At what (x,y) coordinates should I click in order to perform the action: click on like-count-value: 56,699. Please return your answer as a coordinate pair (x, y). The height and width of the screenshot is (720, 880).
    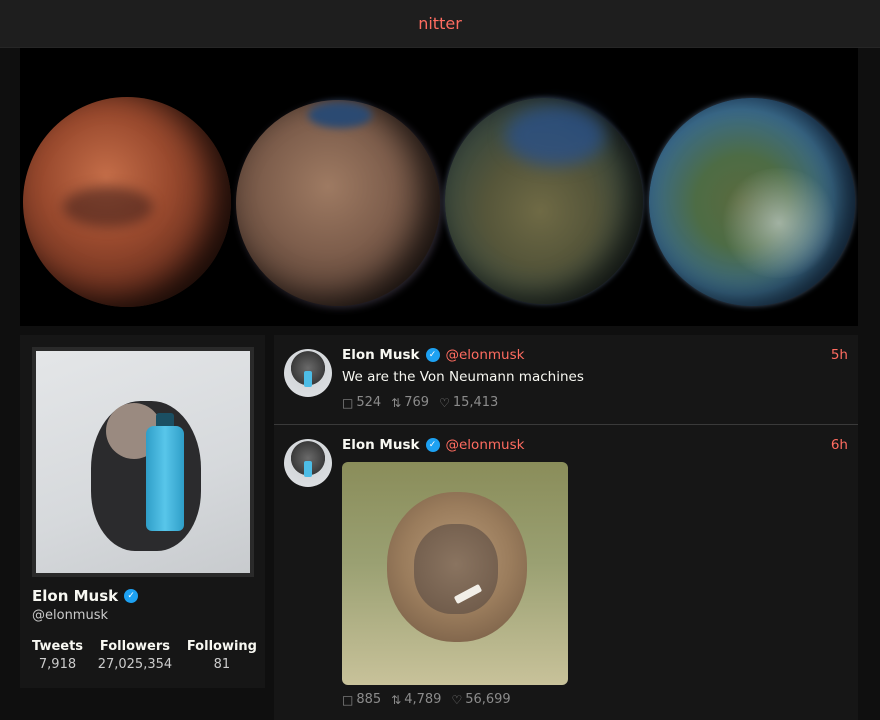
    Looking at the image, I should click on (488, 699).